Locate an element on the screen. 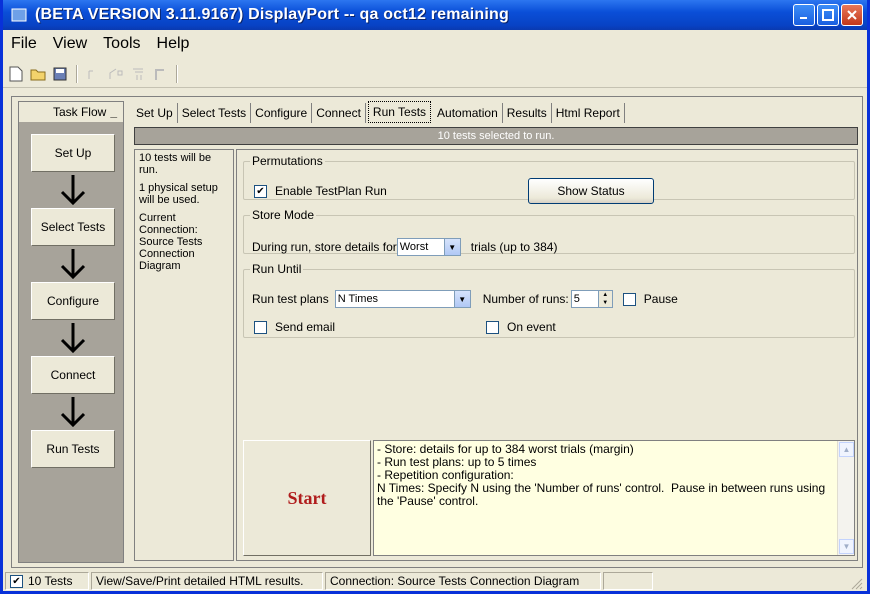  menu-bar: File View Tools Help is located at coordinates (435, 44).